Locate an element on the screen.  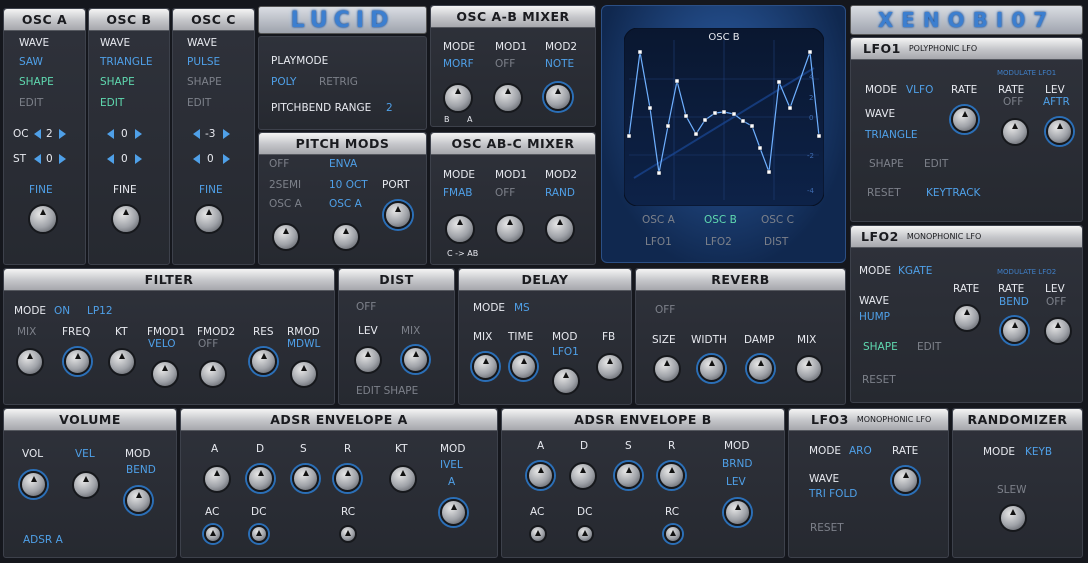
lfo1-mode-value: VLFO is located at coordinates (919, 90).